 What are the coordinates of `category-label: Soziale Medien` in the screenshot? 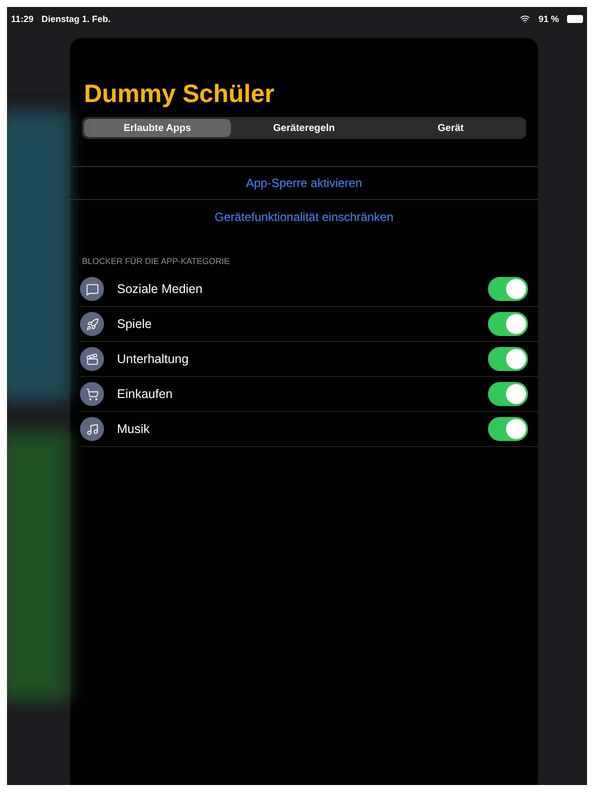 It's located at (160, 289).